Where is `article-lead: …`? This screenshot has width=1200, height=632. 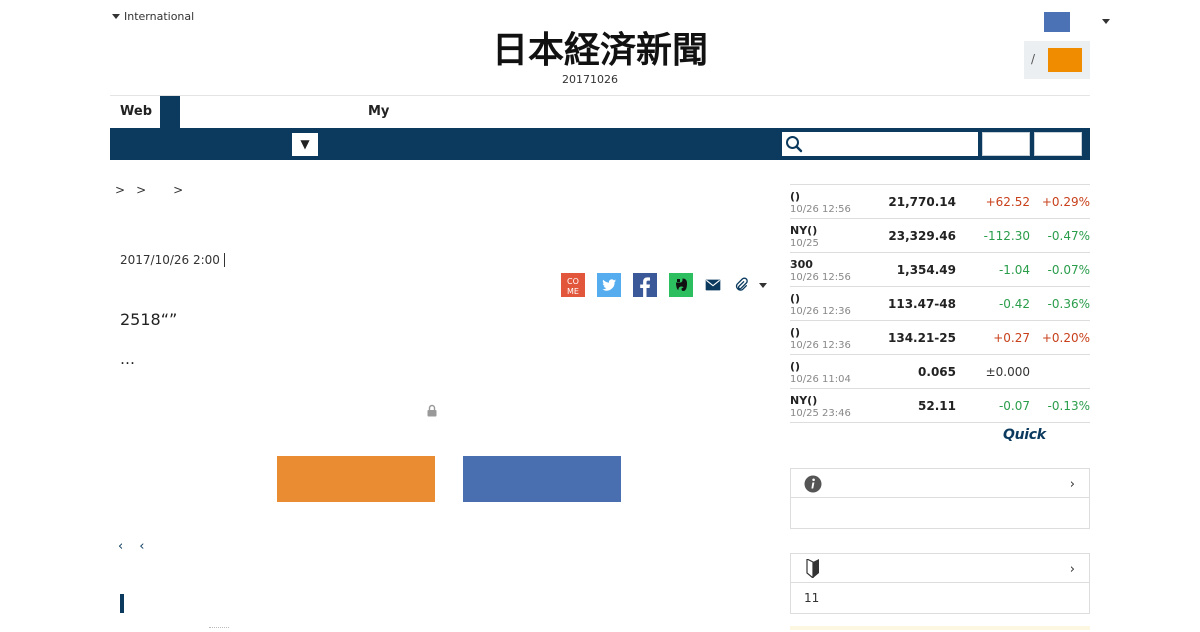 article-lead: … is located at coordinates (127, 359).